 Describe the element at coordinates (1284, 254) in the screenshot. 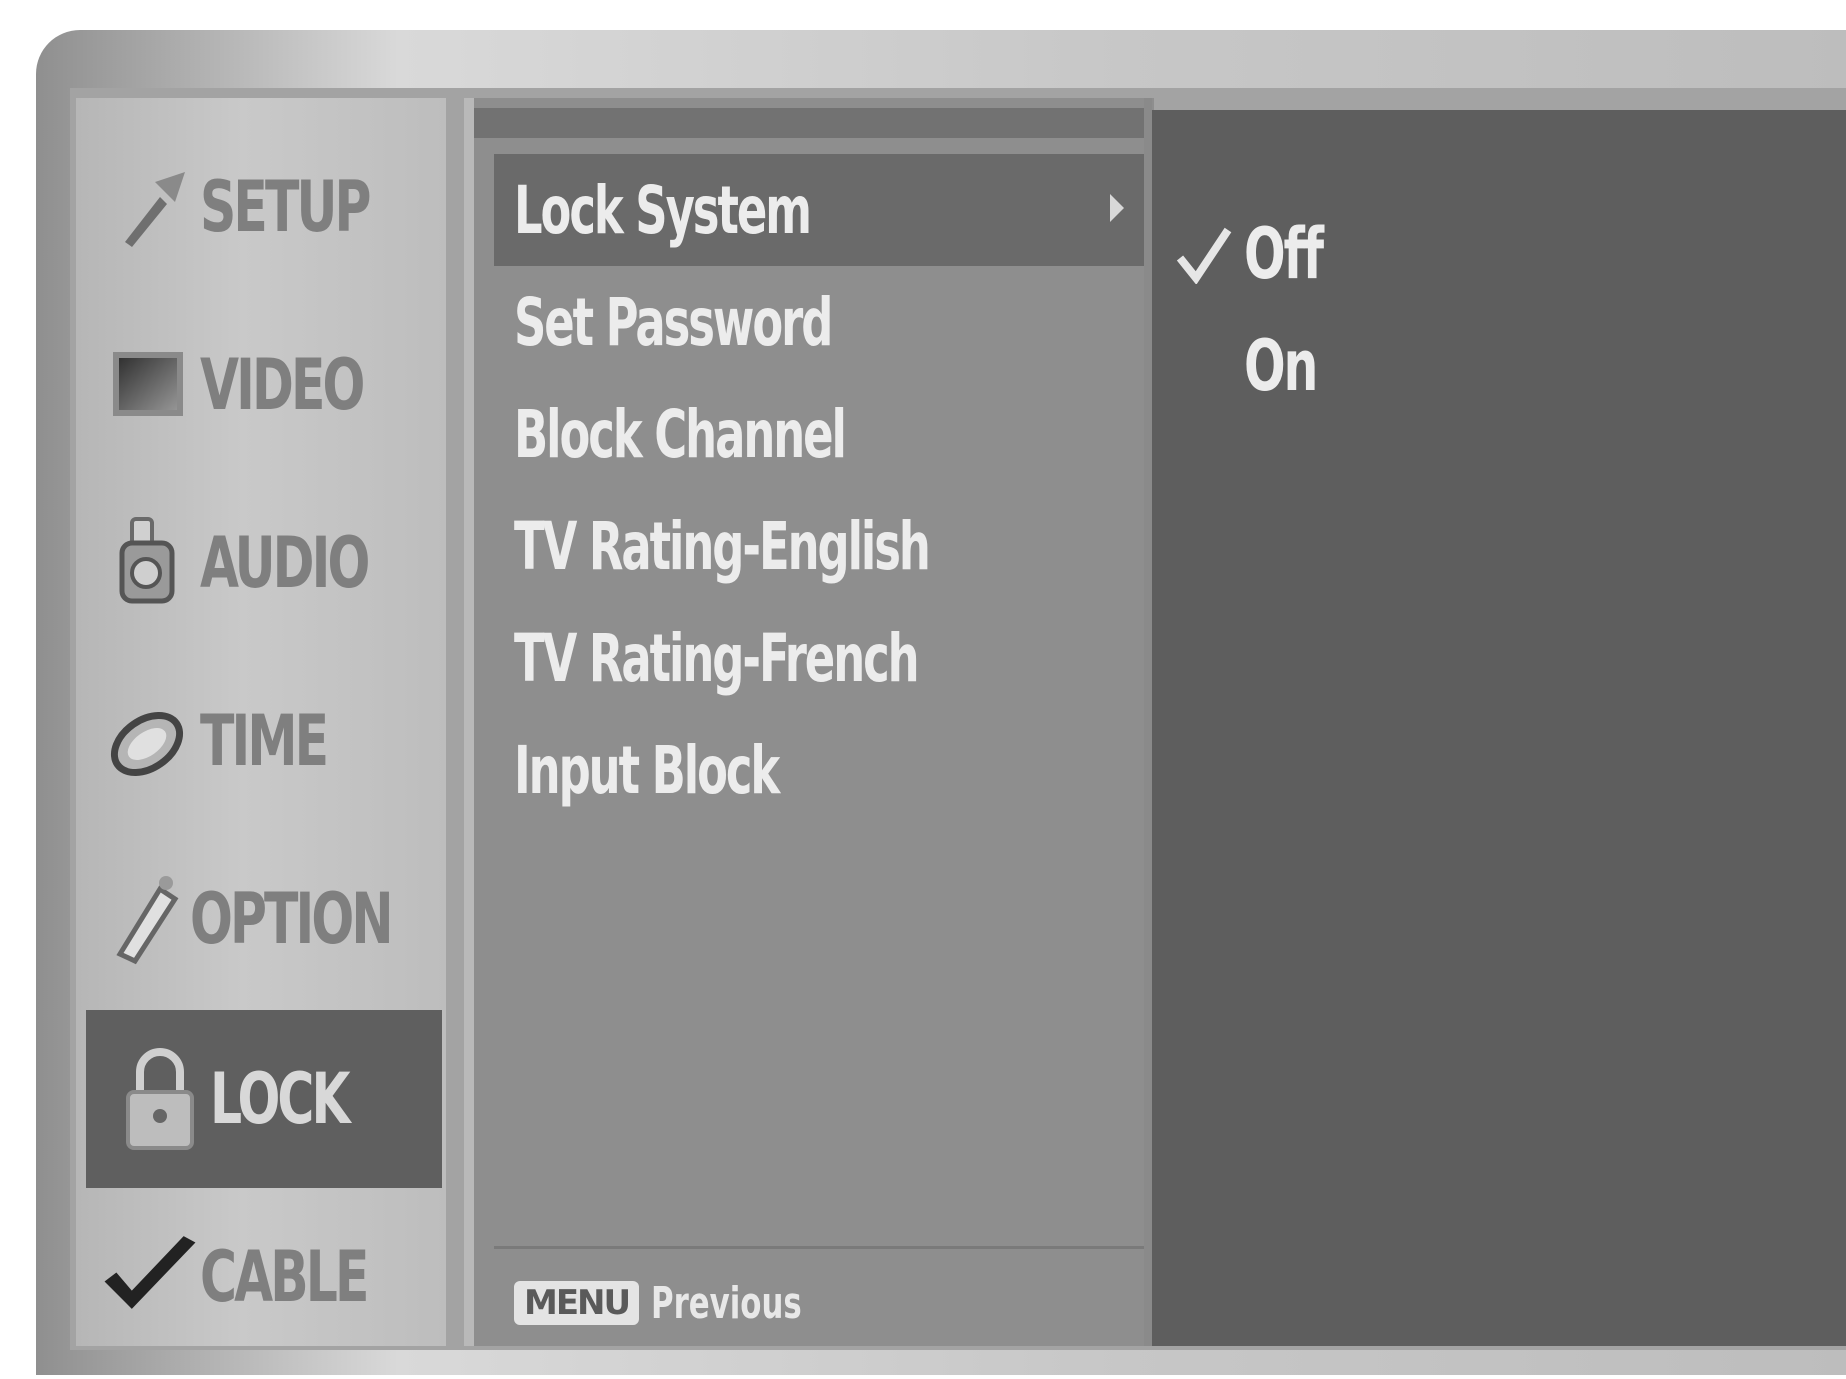

I see `option-label: Off` at that location.